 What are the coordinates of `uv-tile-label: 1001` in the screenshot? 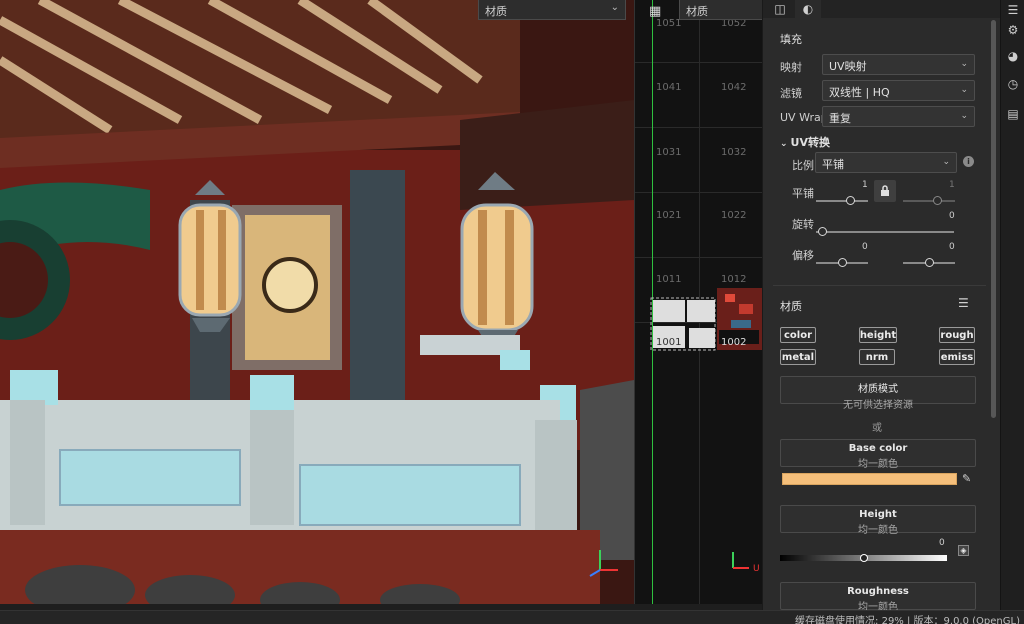 It's located at (669, 342).